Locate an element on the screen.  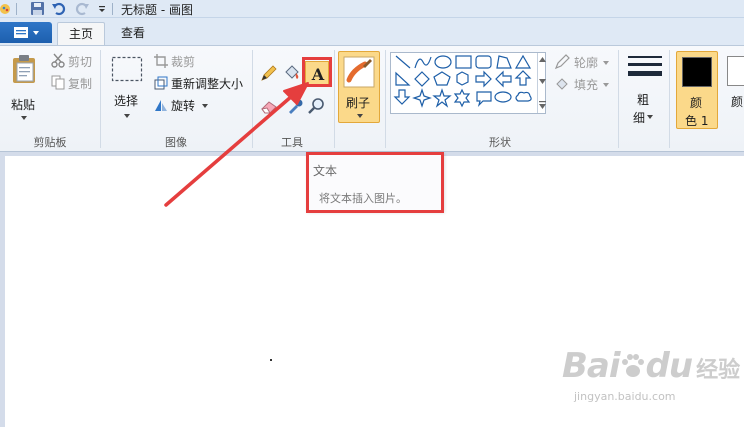
watermark-suffix: 经验 is located at coordinates (718, 370).